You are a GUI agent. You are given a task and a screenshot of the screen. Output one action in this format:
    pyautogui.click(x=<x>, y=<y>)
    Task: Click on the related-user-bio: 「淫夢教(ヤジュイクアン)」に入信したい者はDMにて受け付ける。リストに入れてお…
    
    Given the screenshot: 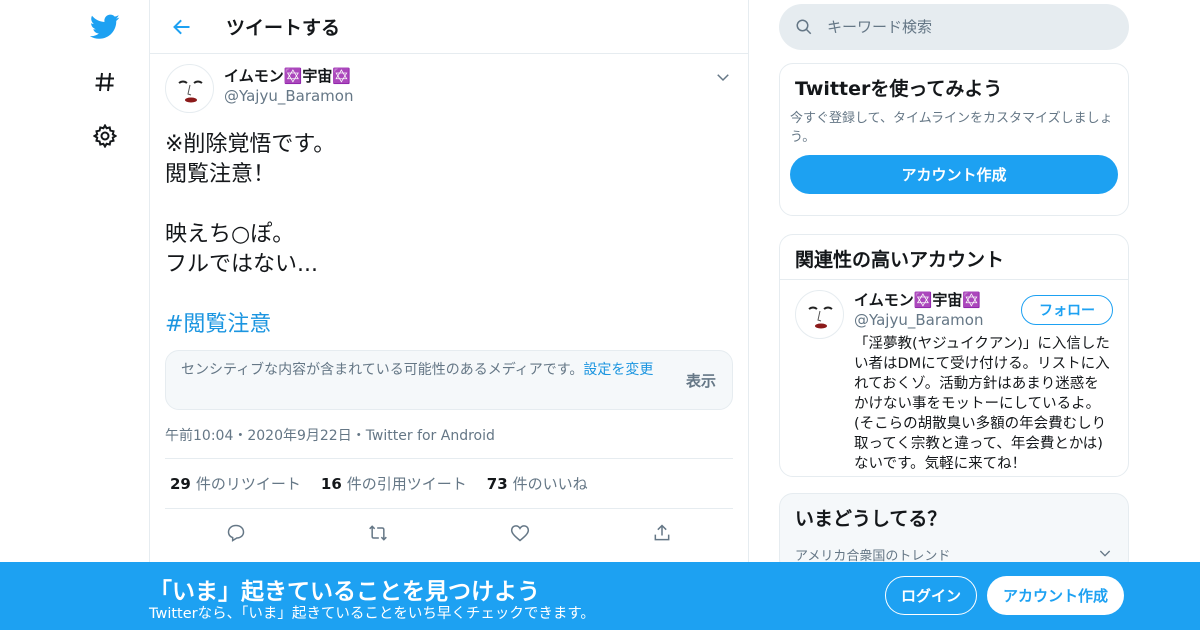 What is the action you would take?
    pyautogui.click(x=982, y=404)
    